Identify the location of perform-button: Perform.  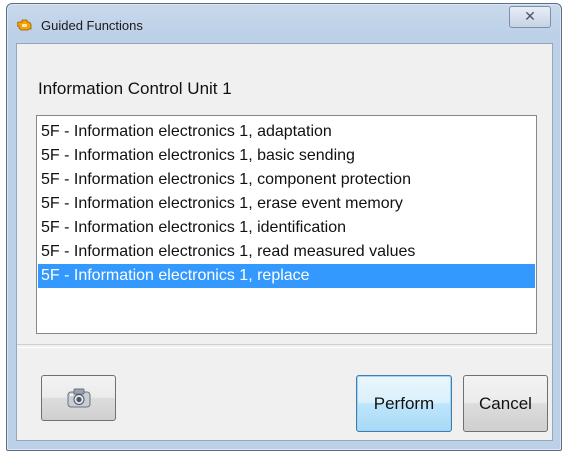
(404, 403).